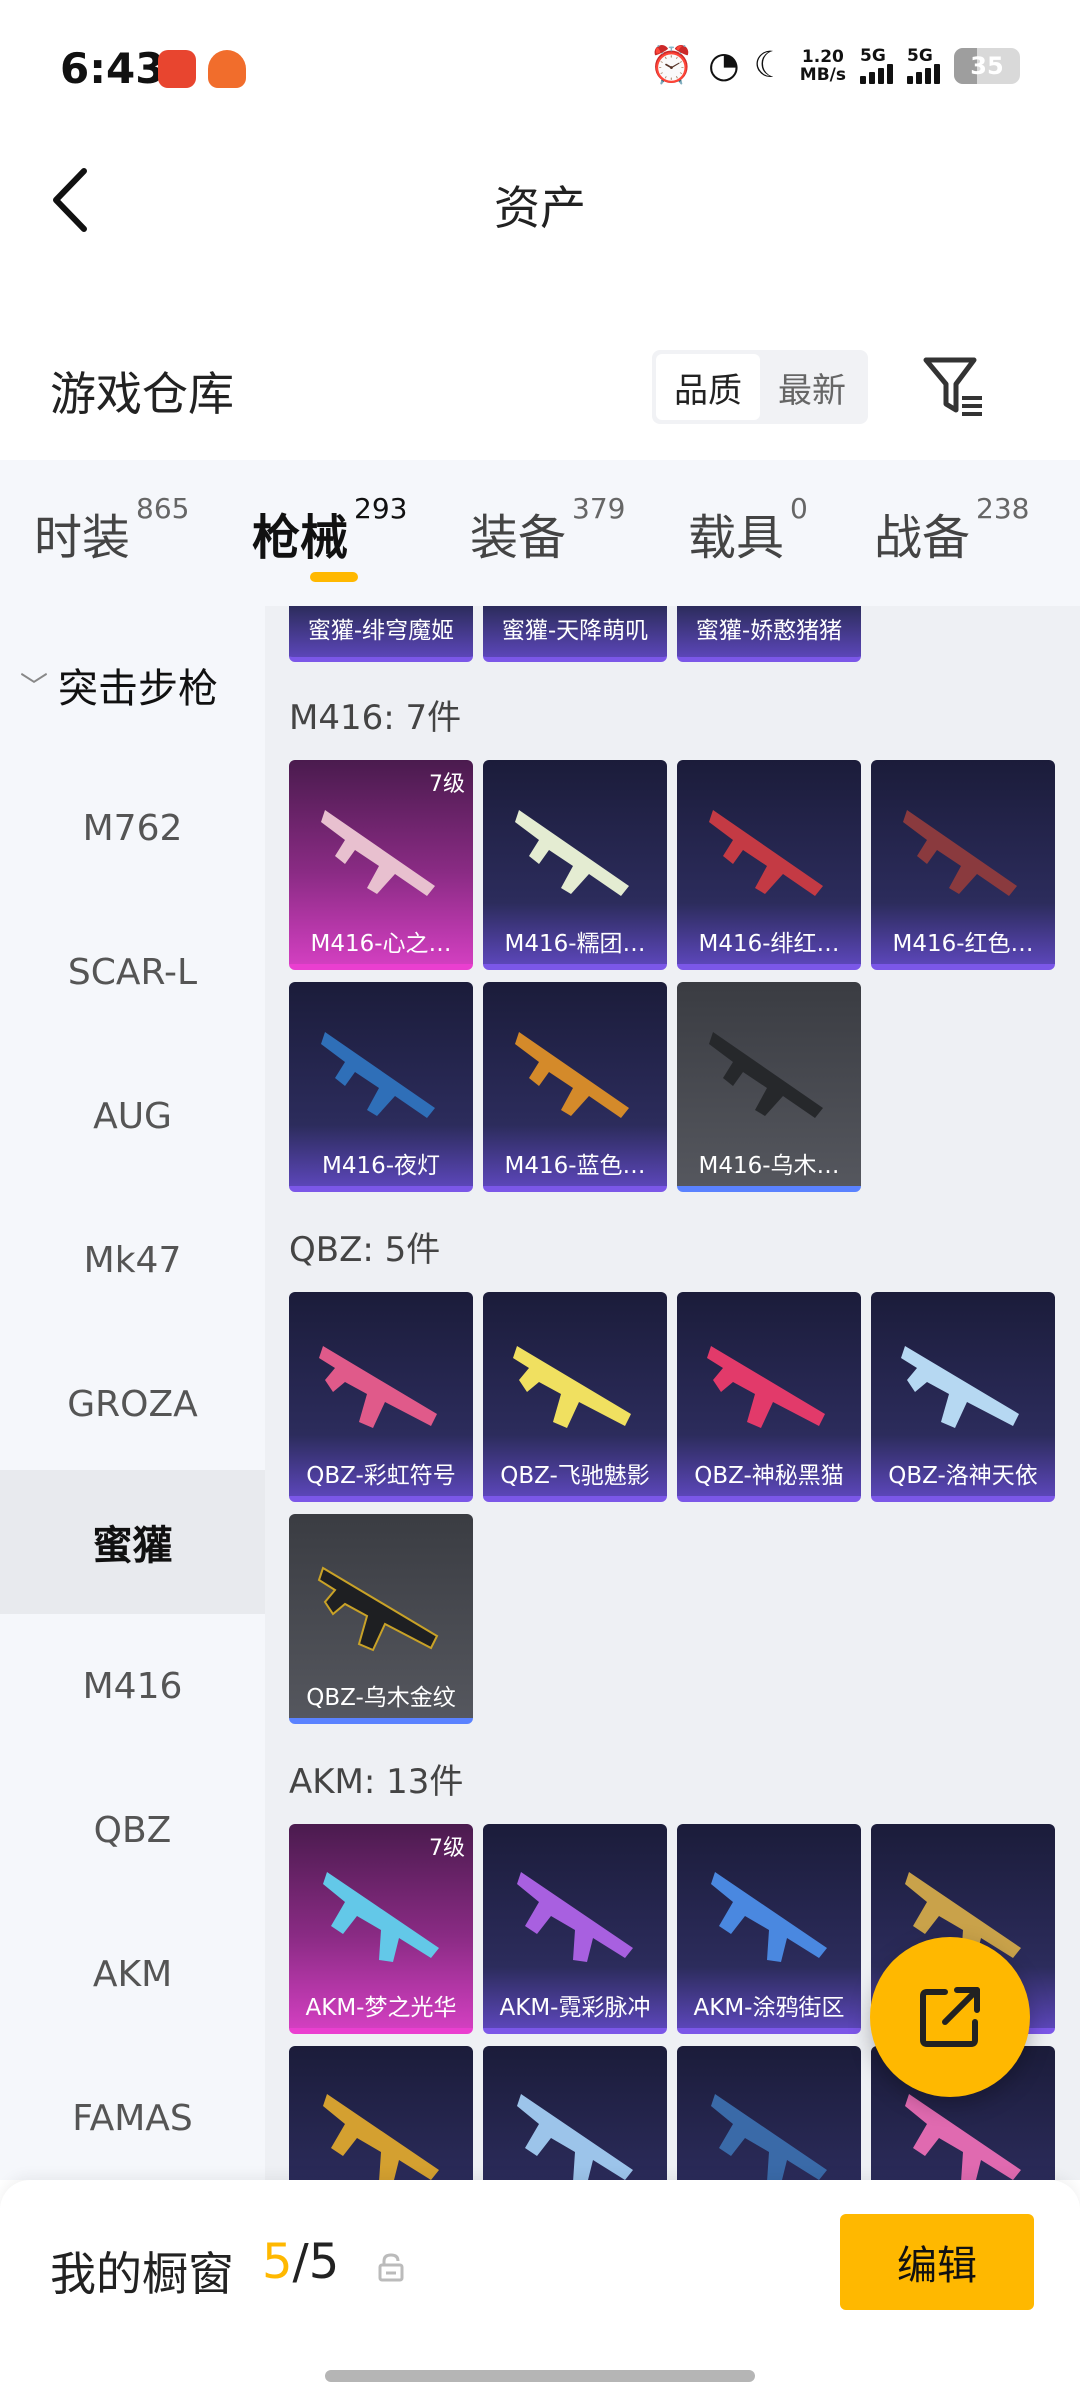 Image resolution: width=1080 pixels, height=2400 pixels. I want to click on status-indicators: ⏰ ◔ ☾ 1.20 MB/s 5G 5G 35, so click(834, 66).